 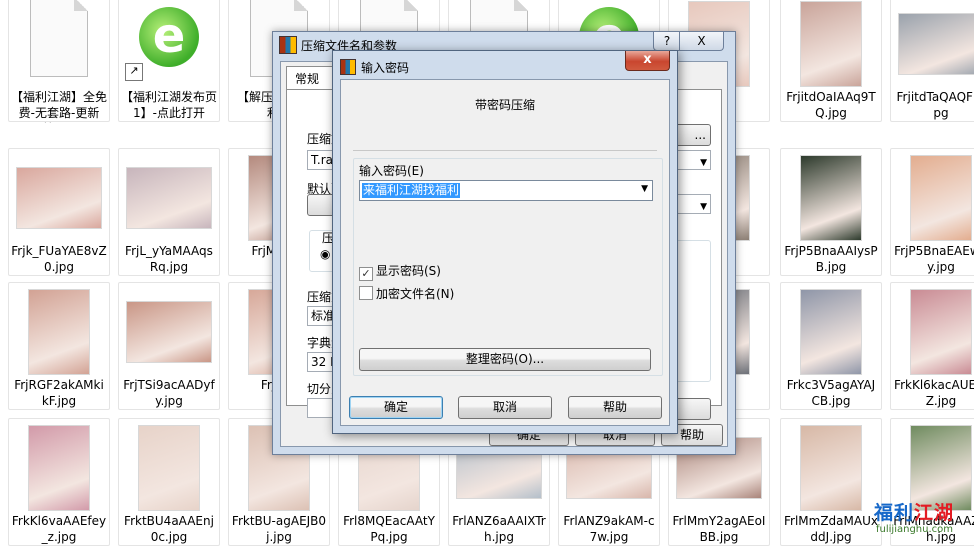 I want to click on file-name: Frjk_FUaYAE8vZ0.jpg, so click(x=59, y=259).